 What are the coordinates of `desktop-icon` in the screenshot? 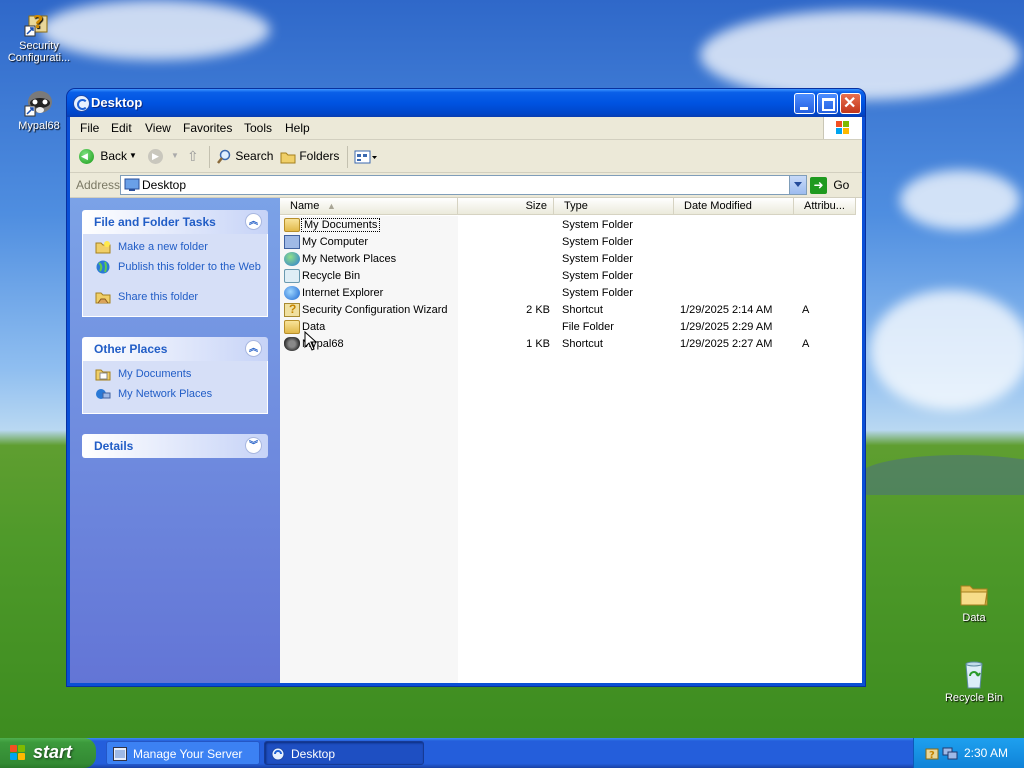 It's located at (132, 184).